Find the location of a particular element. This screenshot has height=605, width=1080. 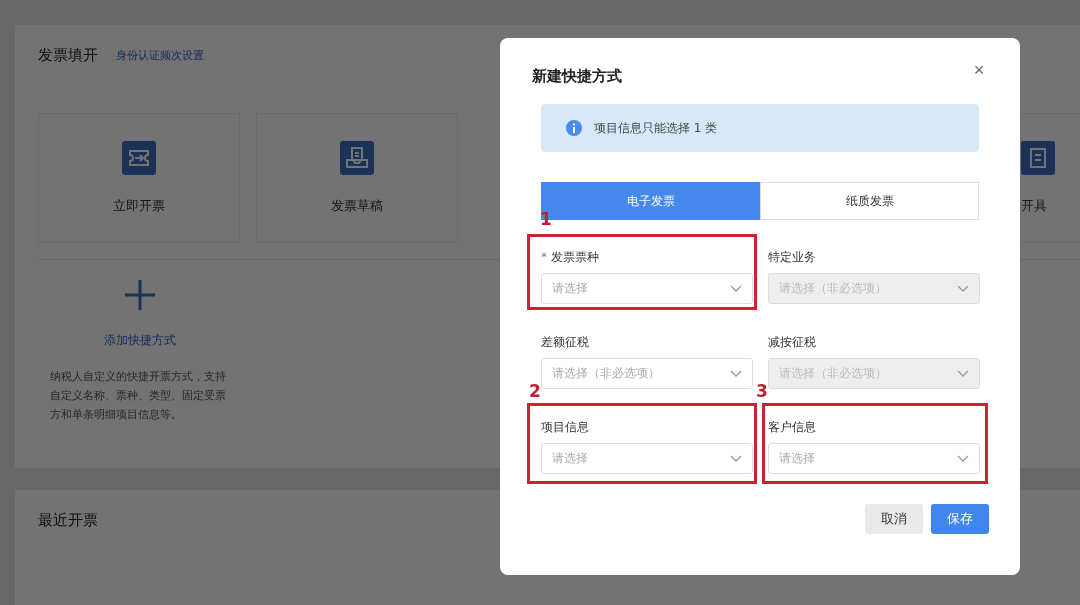

shortcut-card: 发票草稿 is located at coordinates (357, 178).